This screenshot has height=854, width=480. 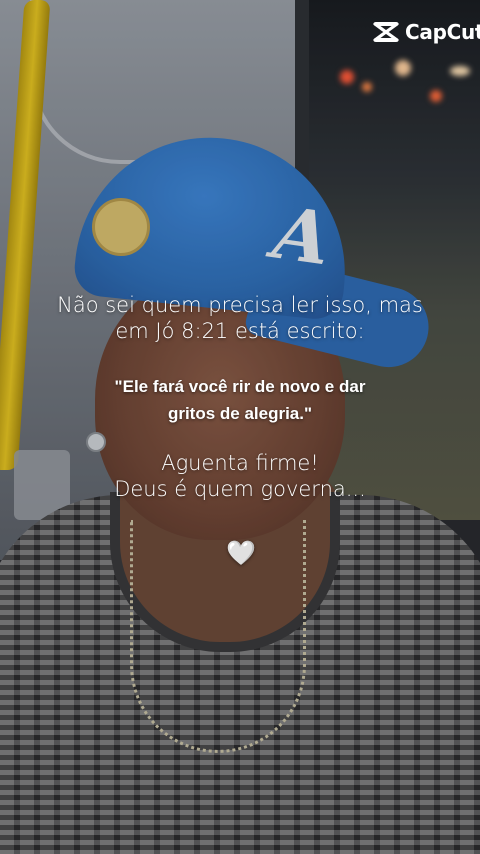 What do you see at coordinates (240, 413) in the screenshot?
I see `quote-line: gritos de alegria."` at bounding box center [240, 413].